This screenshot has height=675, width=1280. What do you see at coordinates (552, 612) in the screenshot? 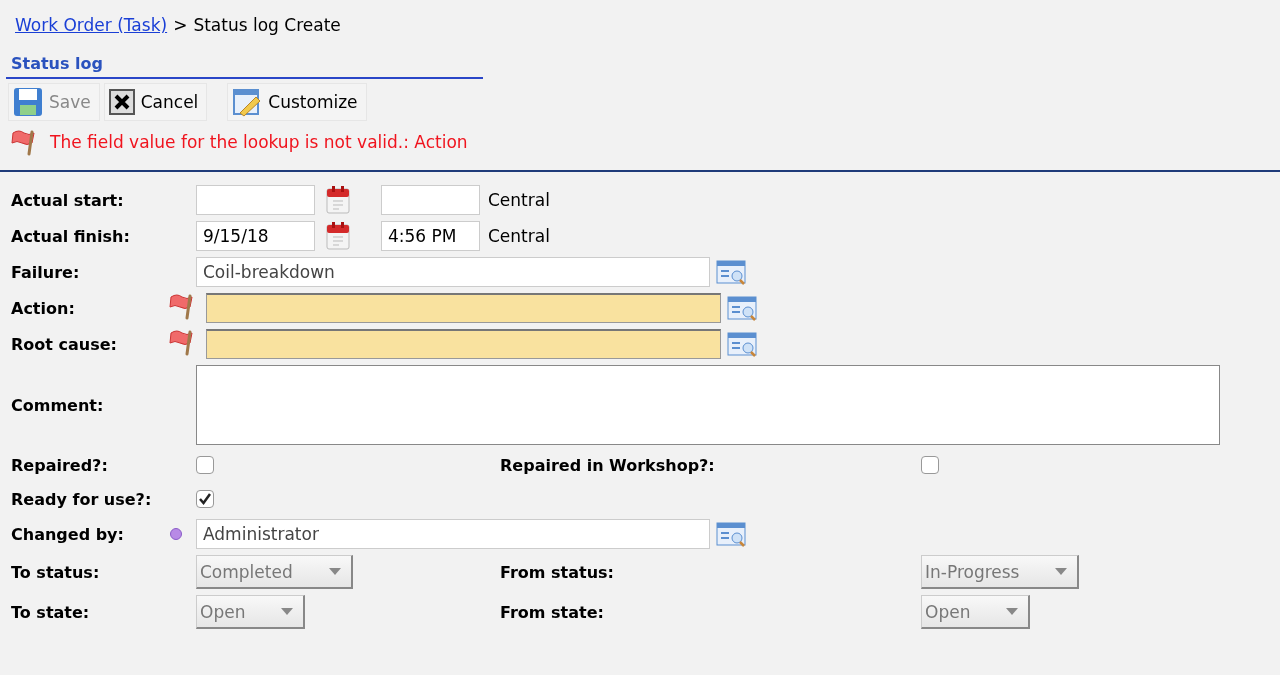
I see `field-label: From state:` at bounding box center [552, 612].